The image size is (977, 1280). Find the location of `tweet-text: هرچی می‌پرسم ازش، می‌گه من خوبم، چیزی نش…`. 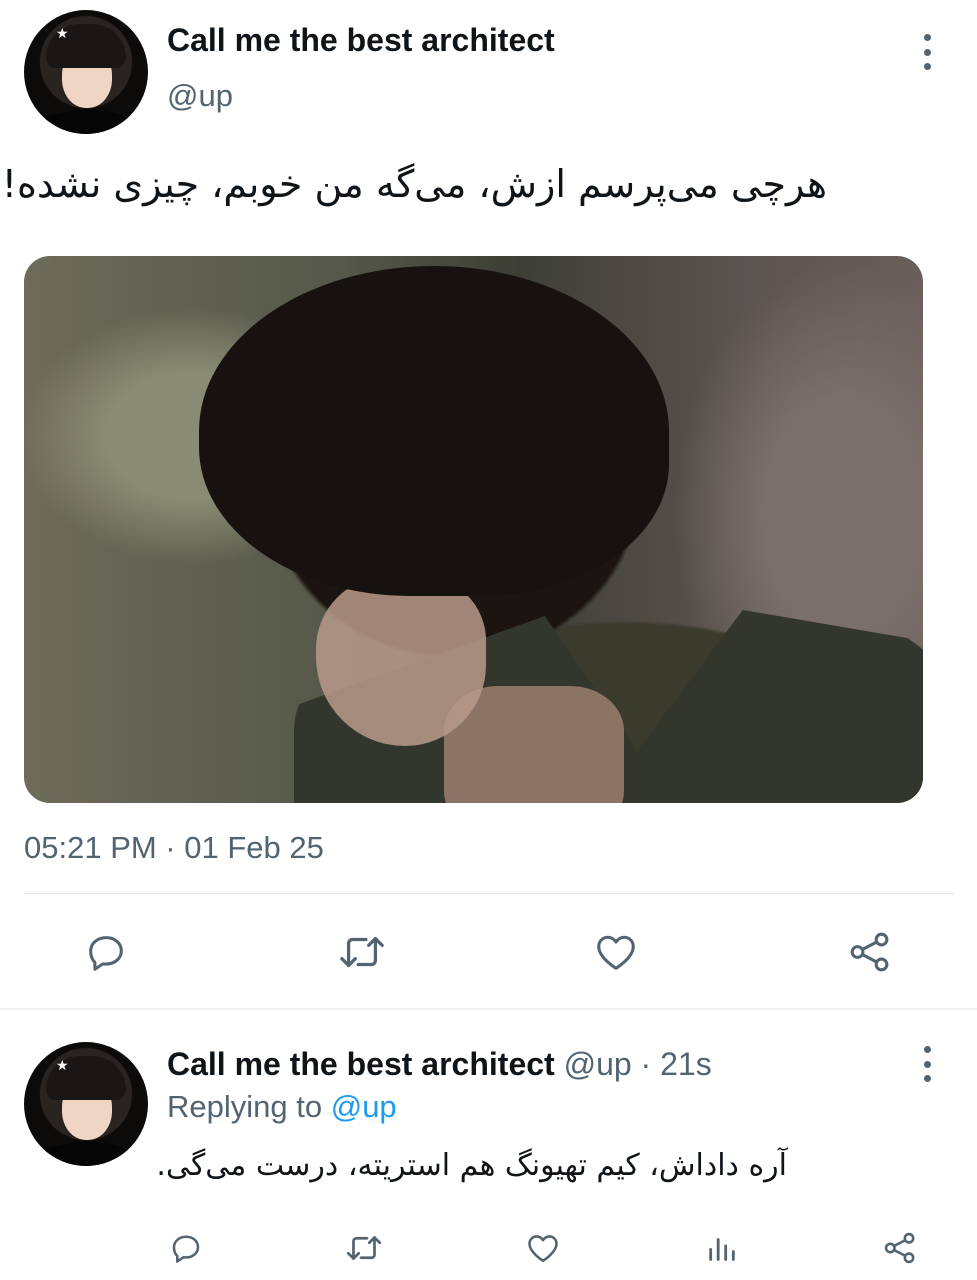

tweet-text: هرچی می‌پرسم ازش، می‌گه من خوبم، چیزی نش… is located at coordinates (414, 184).